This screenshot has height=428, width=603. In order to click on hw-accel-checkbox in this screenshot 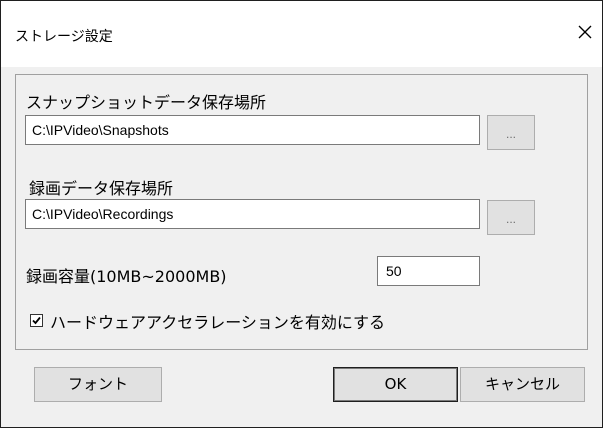, I will do `click(36, 320)`.